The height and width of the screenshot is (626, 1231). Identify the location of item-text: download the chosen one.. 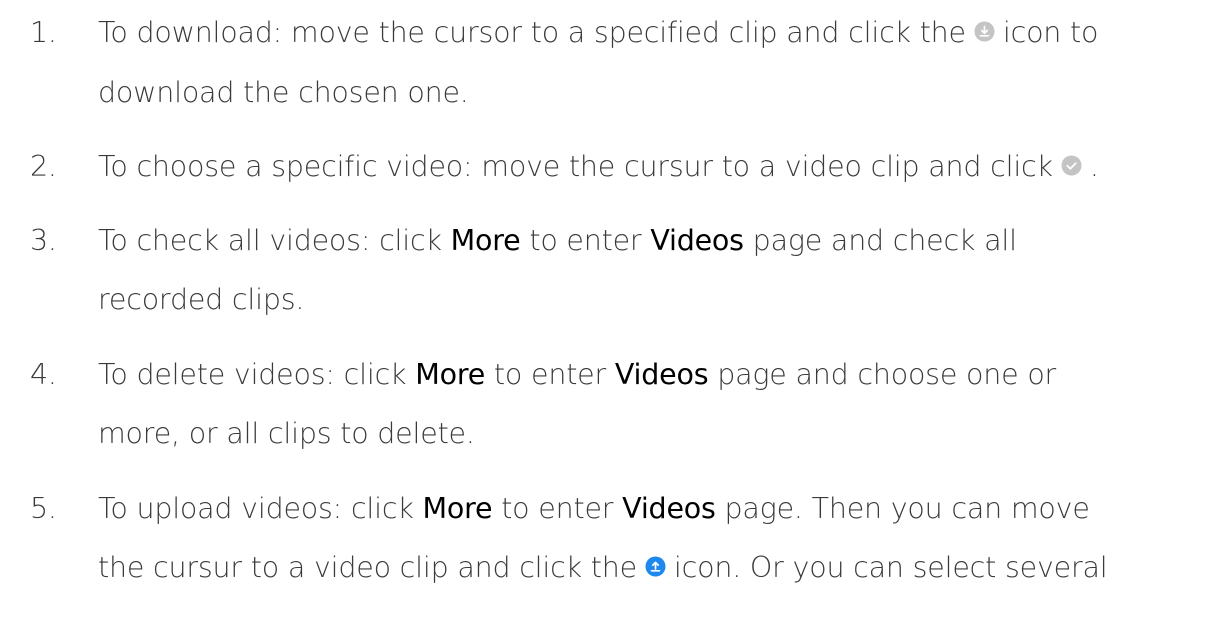
(283, 92).